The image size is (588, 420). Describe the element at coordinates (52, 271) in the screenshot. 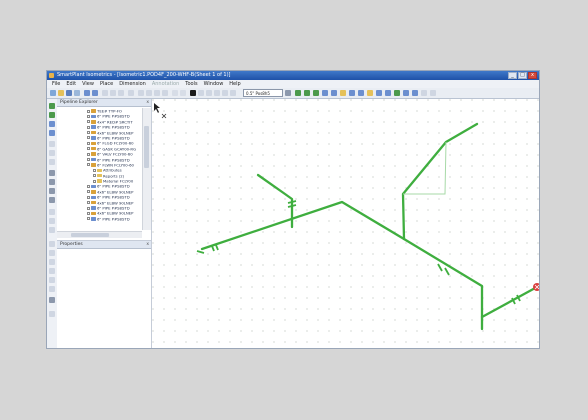

I see `fit-view-icon` at that location.